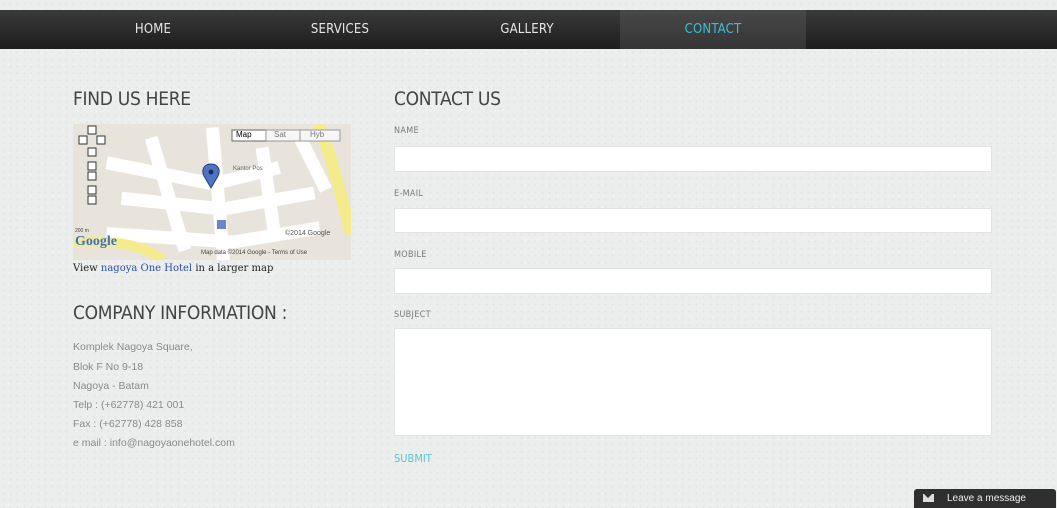  What do you see at coordinates (406, 131) in the screenshot?
I see `name-label: NAME` at bounding box center [406, 131].